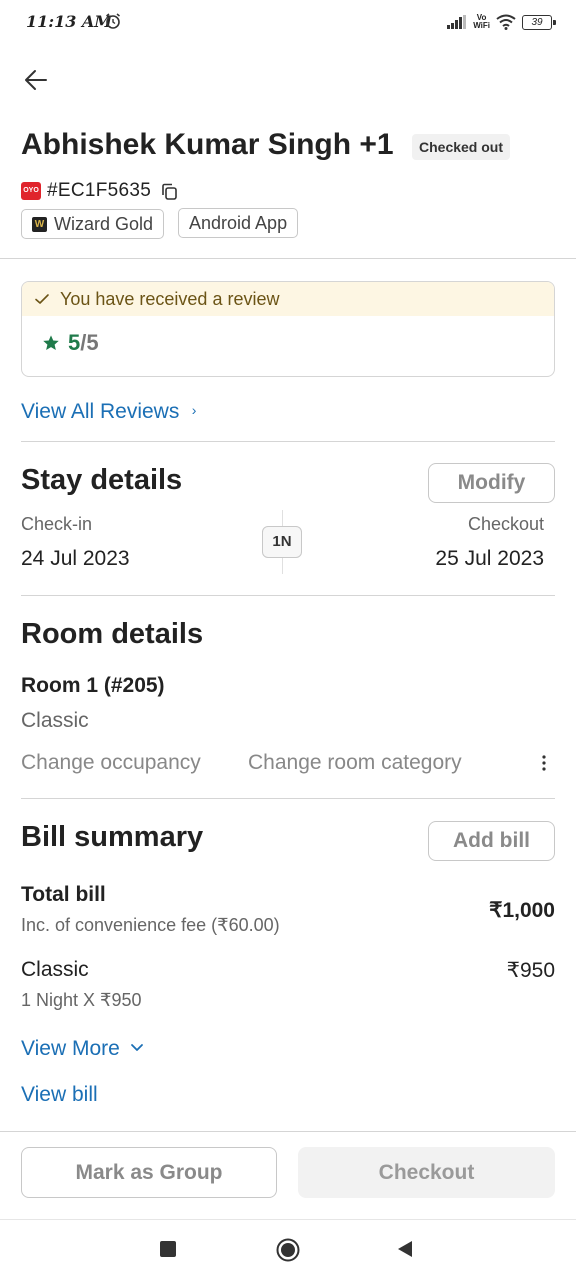 The height and width of the screenshot is (1280, 576). What do you see at coordinates (150, 925) in the screenshot?
I see `convenience-fee-note: Inc. of convenience fee (₹60.00)` at bounding box center [150, 925].